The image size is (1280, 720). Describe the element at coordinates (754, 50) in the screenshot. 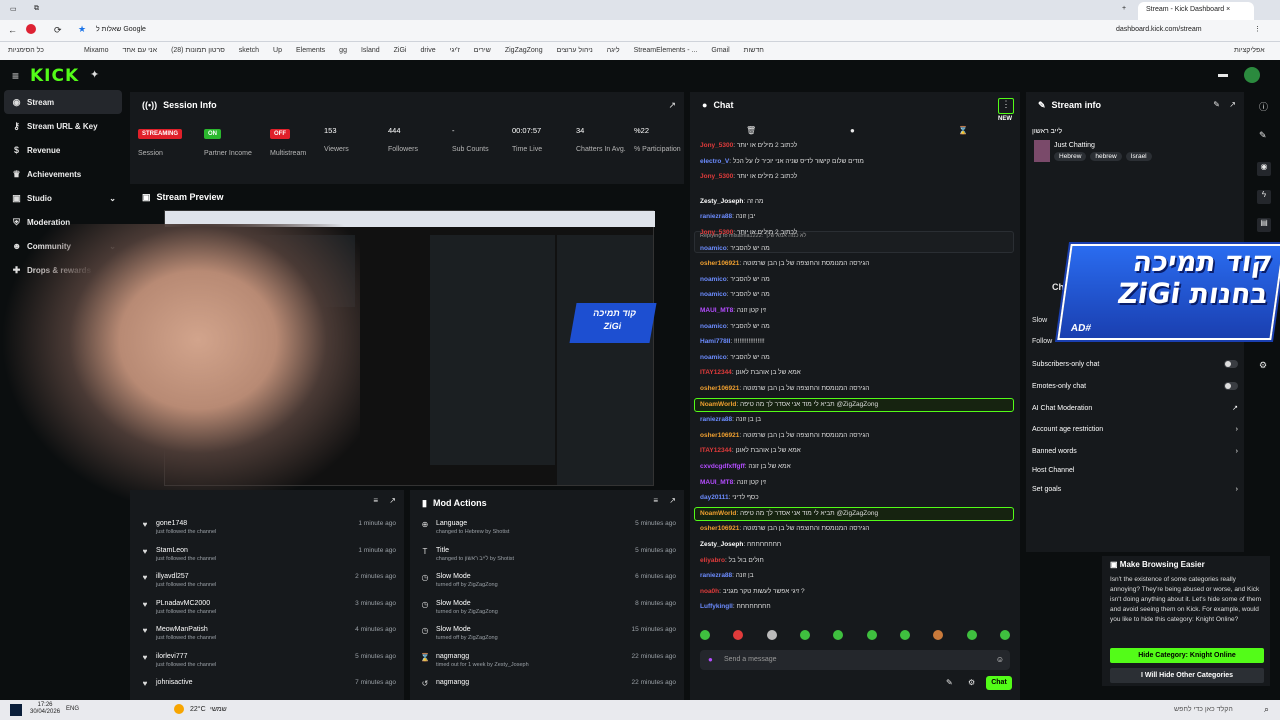

I see `bookmark-item: חדשות` at that location.